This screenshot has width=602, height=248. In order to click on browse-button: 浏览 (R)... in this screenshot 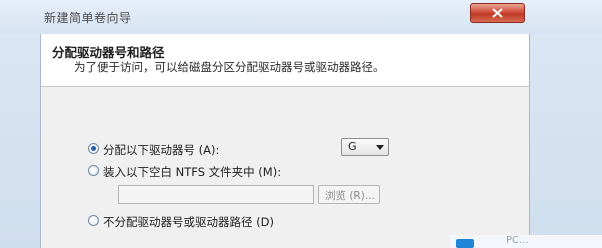, I will do `click(349, 194)`.